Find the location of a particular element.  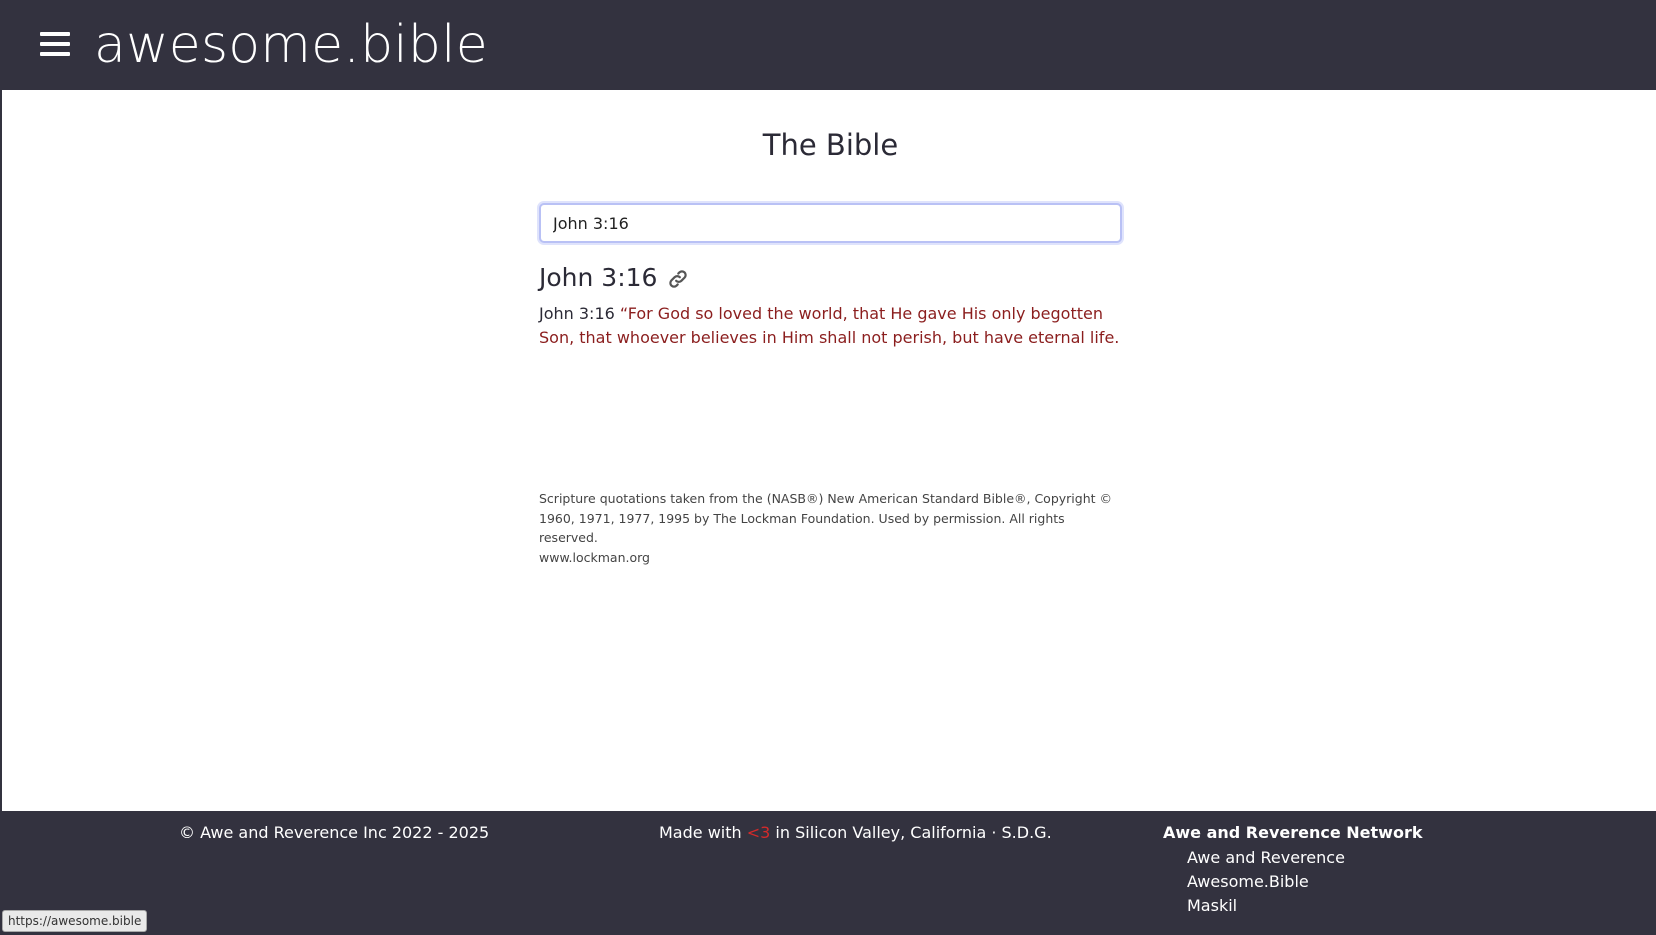

network-title: Awe and Reverence Network is located at coordinates (1293, 832).